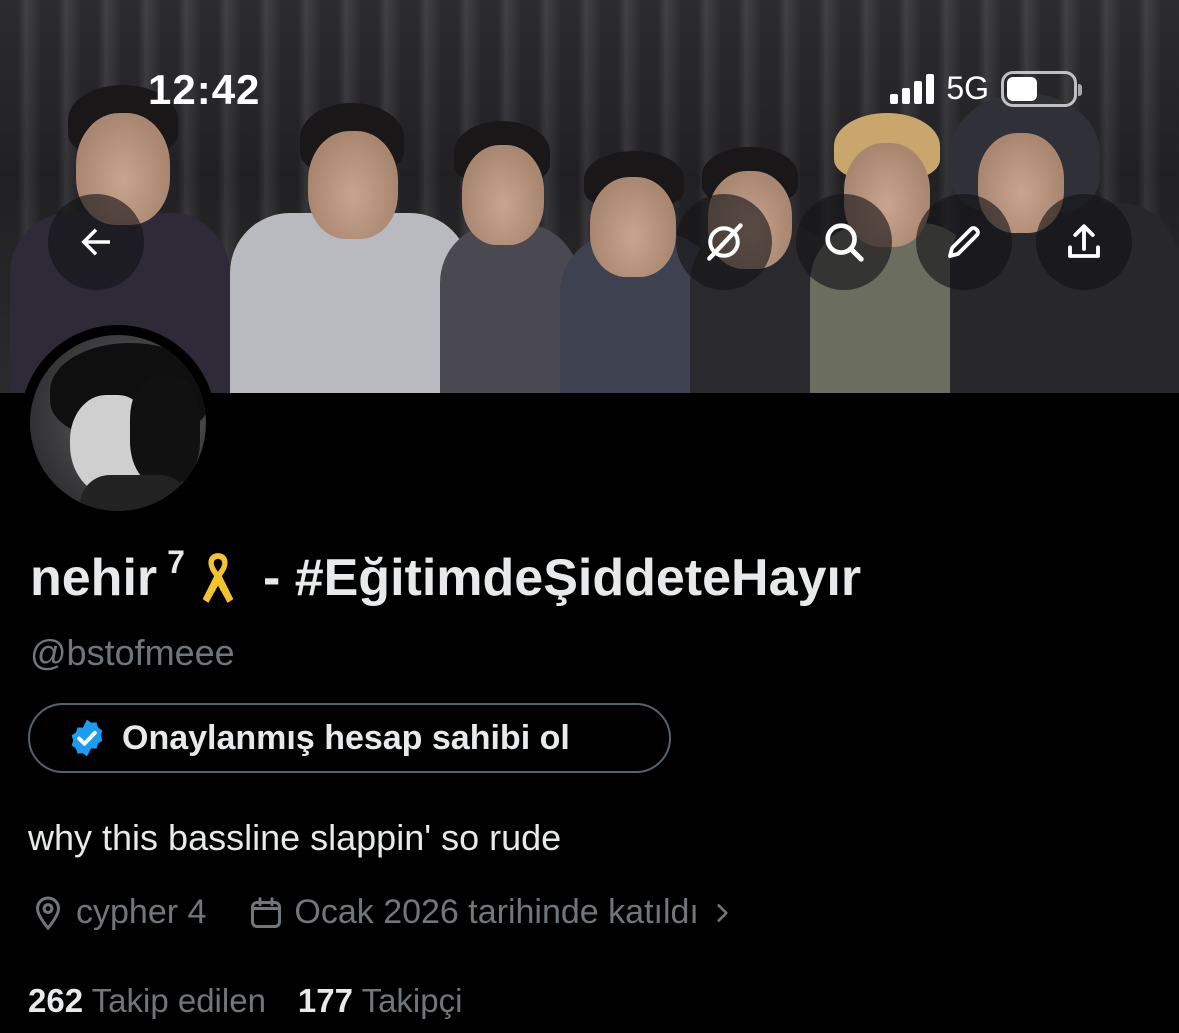  Describe the element at coordinates (1041, 88) in the screenshot. I see `battery-icon` at that location.